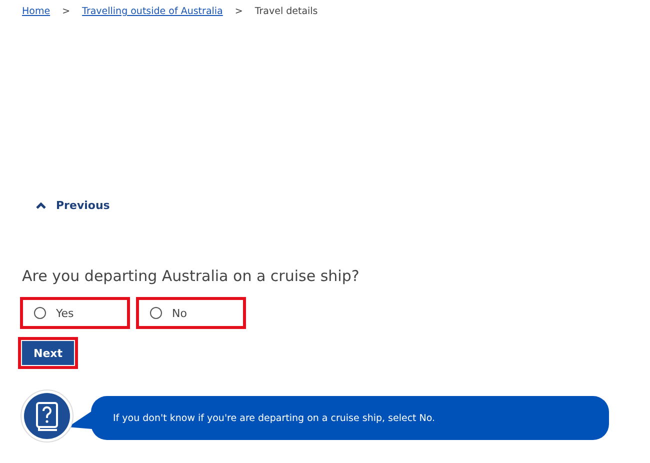  What do you see at coordinates (36, 11) in the screenshot?
I see `breadcrumb-link: Home` at bounding box center [36, 11].